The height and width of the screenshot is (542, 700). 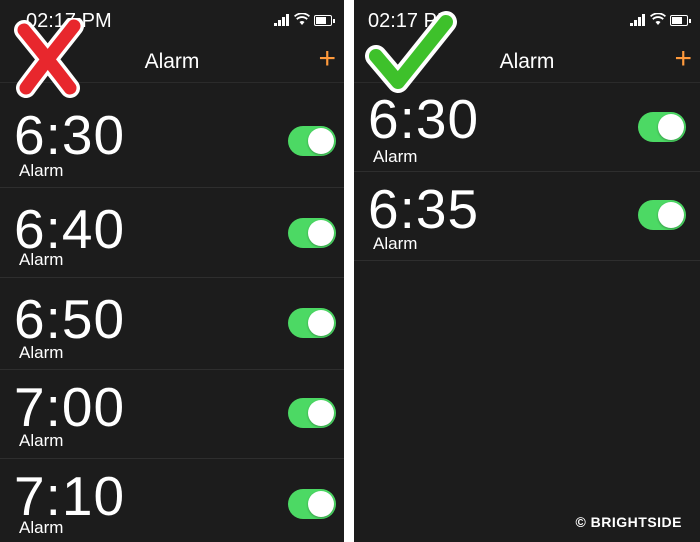 I want to click on alarm-row: 6:40 Alarm, so click(x=172, y=233).